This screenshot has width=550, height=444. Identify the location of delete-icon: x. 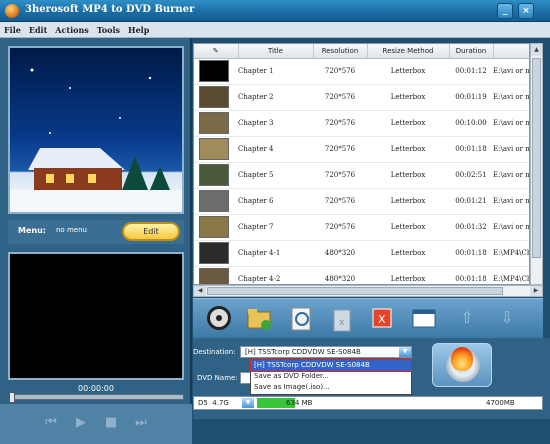
(342, 318).